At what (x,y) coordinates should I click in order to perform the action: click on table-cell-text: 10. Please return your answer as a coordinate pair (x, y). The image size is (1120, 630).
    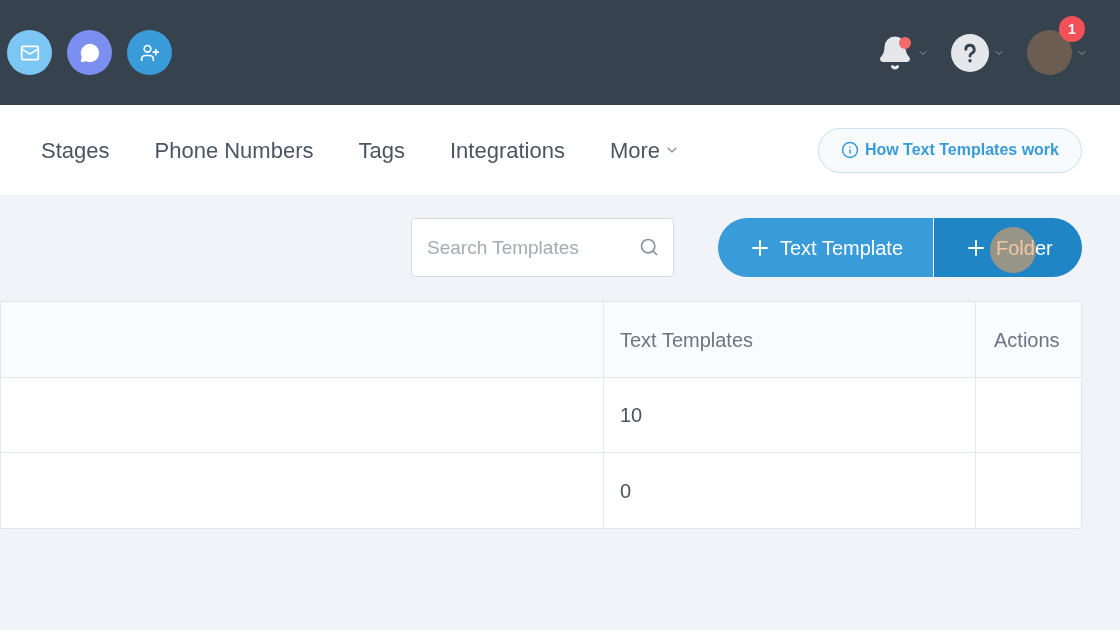
    Looking at the image, I should click on (631, 415).